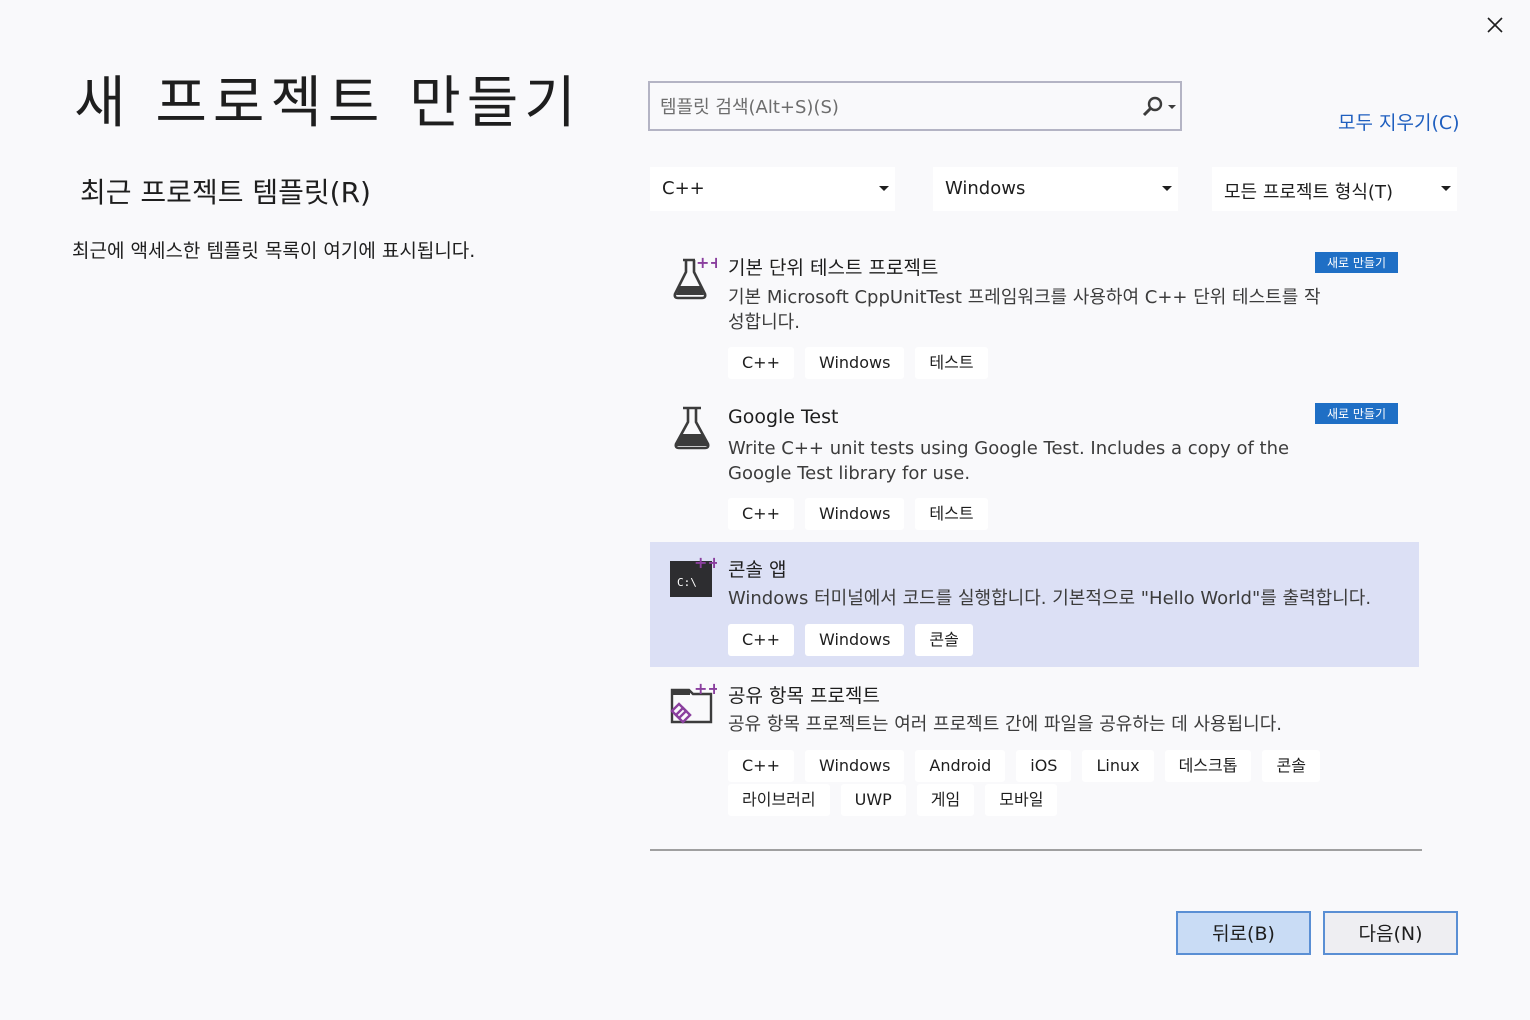  I want to click on platform-filter-dropdown: Windows, so click(1055, 189).